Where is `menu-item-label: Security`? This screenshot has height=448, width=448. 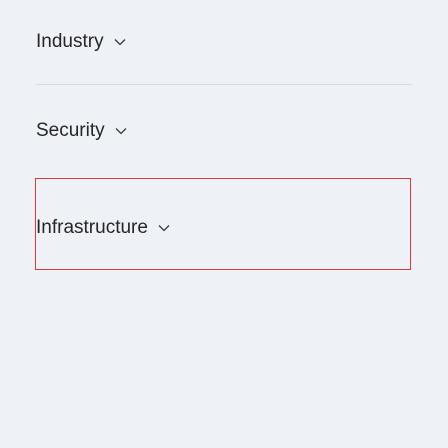
menu-item-label: Security is located at coordinates (70, 130).